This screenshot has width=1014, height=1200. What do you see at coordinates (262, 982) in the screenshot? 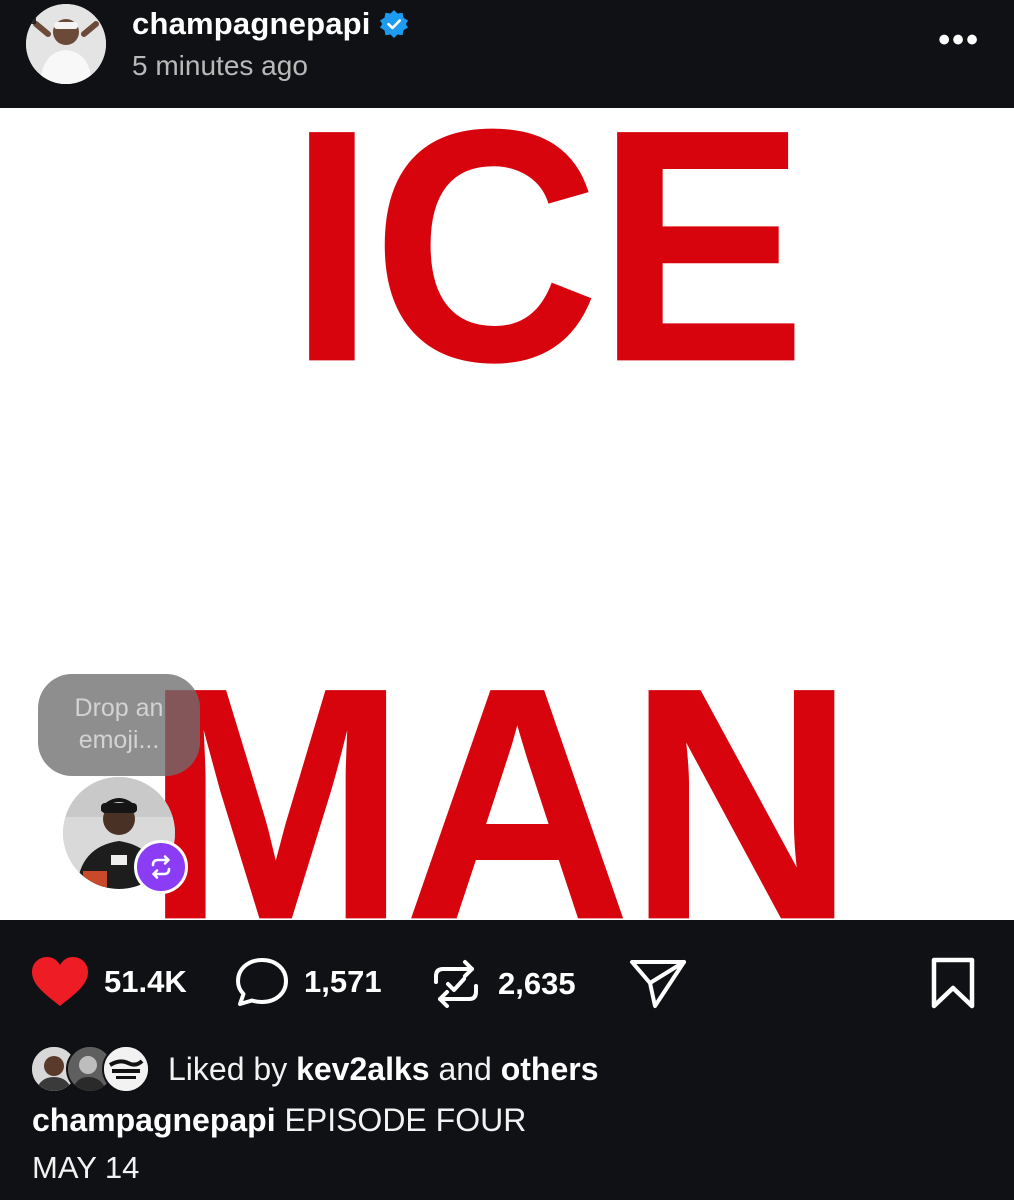
I see `comment-icon` at bounding box center [262, 982].